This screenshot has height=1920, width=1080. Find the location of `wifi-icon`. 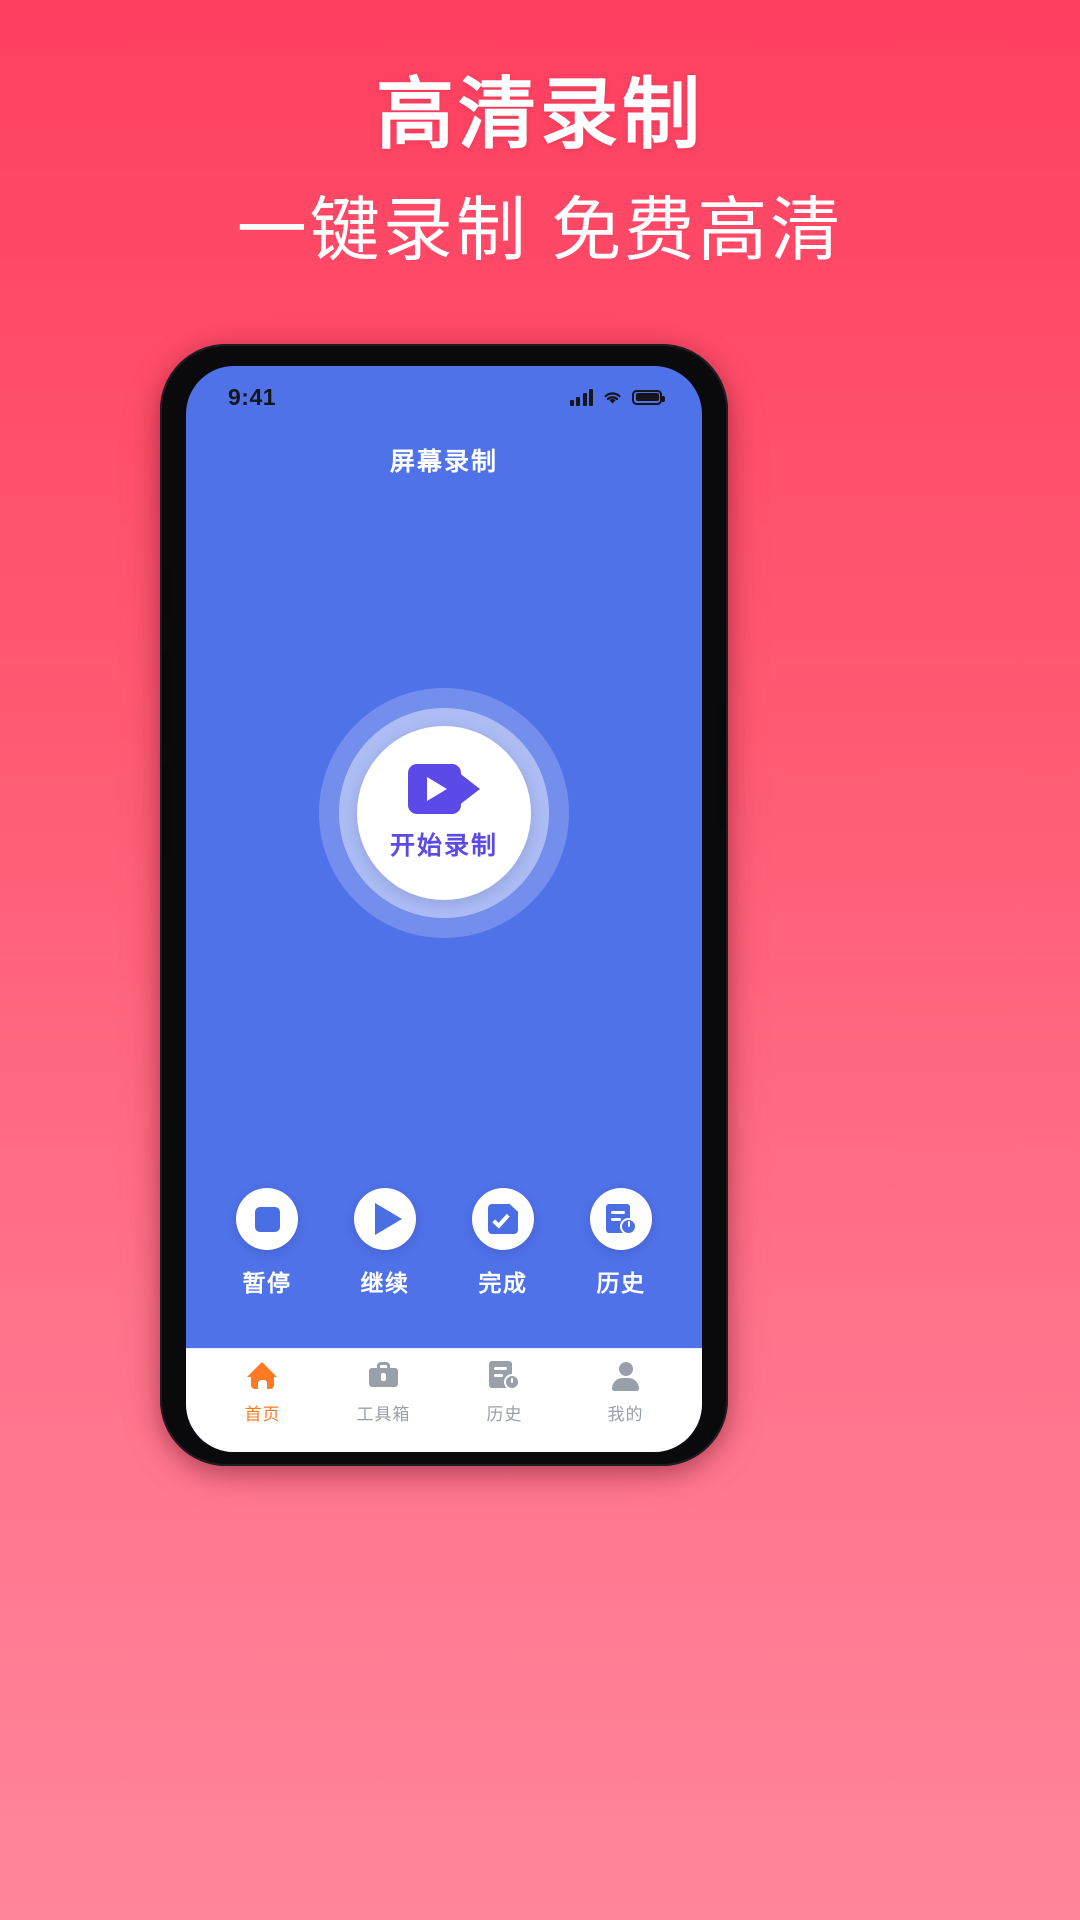

wifi-icon is located at coordinates (612, 398).